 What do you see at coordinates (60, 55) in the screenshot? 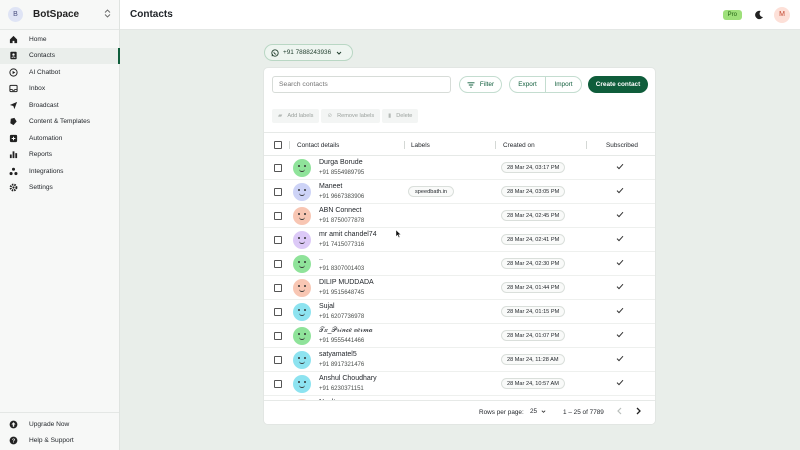
I see `sidebar-item-contacts: Contacts` at bounding box center [60, 55].